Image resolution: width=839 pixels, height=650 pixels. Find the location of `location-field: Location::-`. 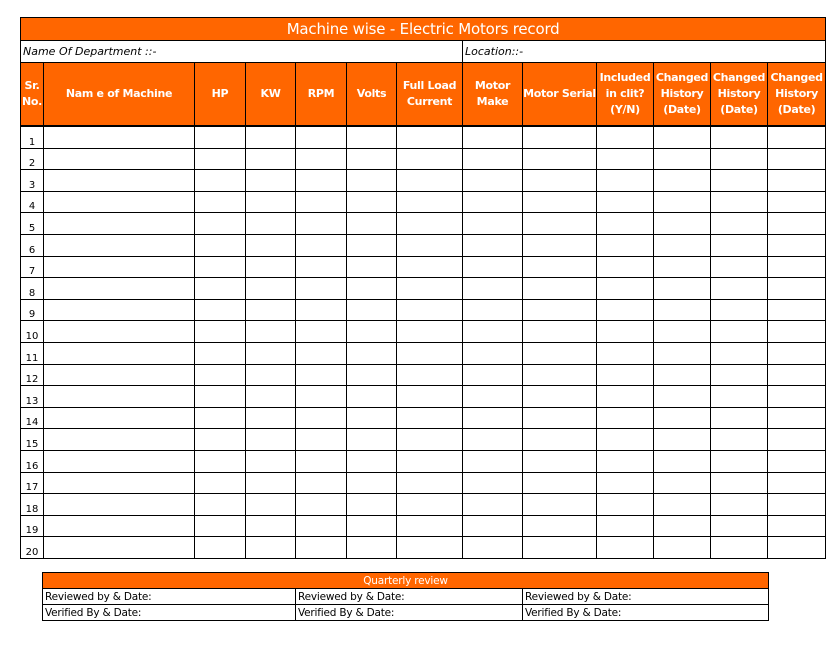

location-field: Location::- is located at coordinates (644, 51).